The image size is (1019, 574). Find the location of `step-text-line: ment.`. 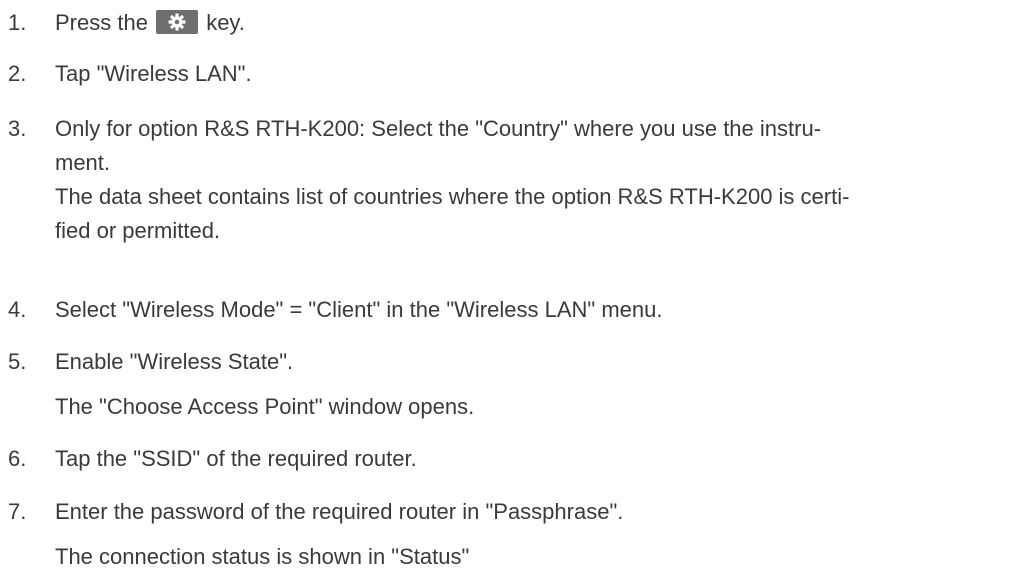

step-text-line: ment. is located at coordinates (83, 162).